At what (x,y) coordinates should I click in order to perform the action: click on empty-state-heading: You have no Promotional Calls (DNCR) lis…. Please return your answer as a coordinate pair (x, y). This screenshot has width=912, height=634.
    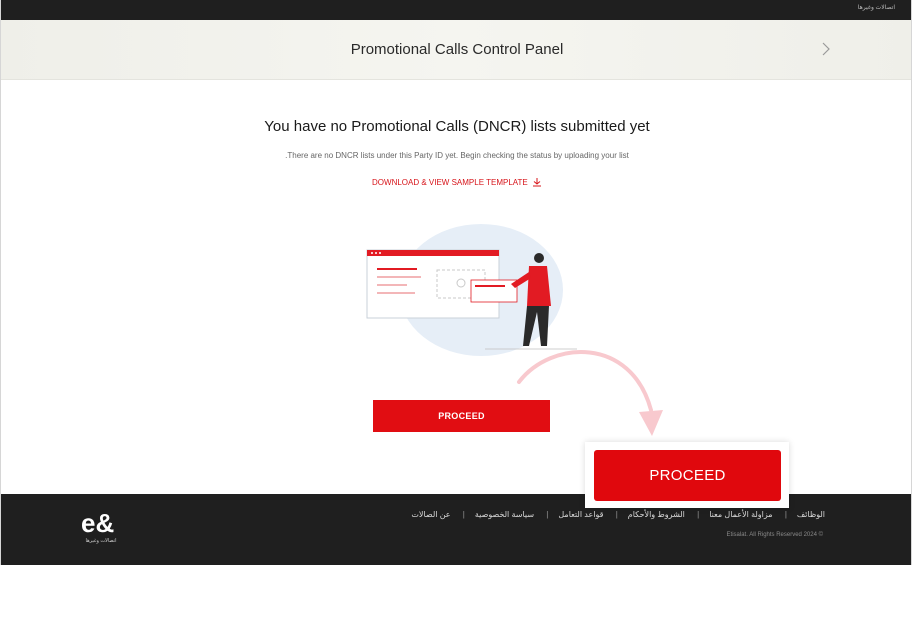
    Looking at the image, I should click on (457, 126).